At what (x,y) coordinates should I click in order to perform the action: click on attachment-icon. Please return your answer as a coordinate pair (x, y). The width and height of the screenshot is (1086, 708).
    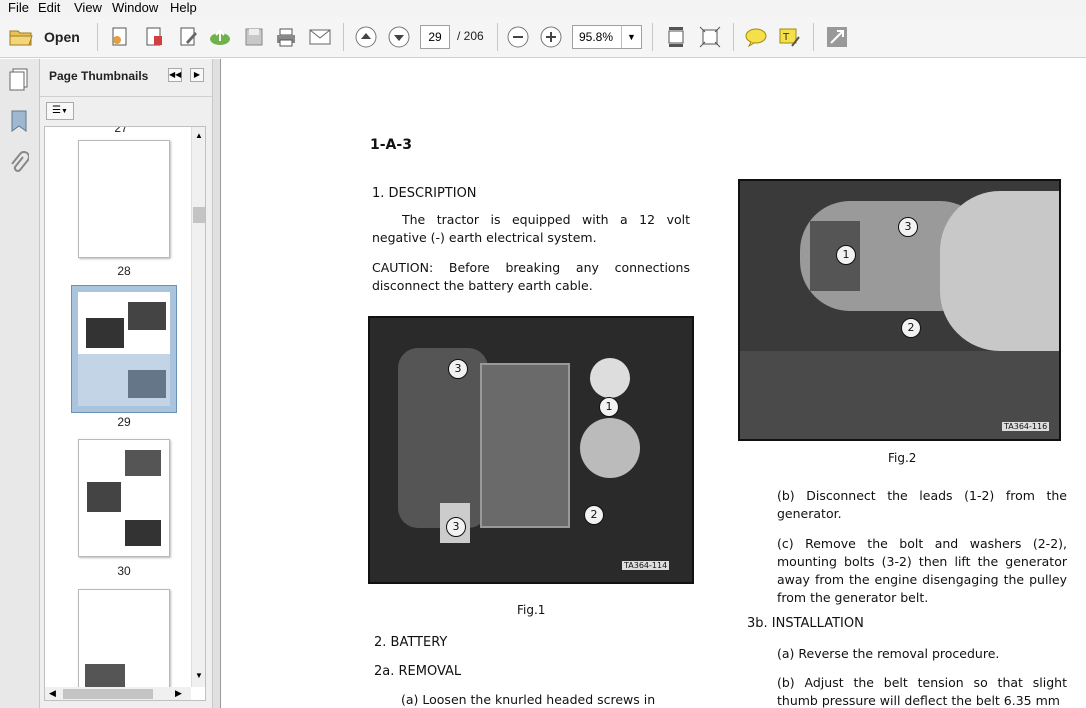
    Looking at the image, I should click on (19, 165).